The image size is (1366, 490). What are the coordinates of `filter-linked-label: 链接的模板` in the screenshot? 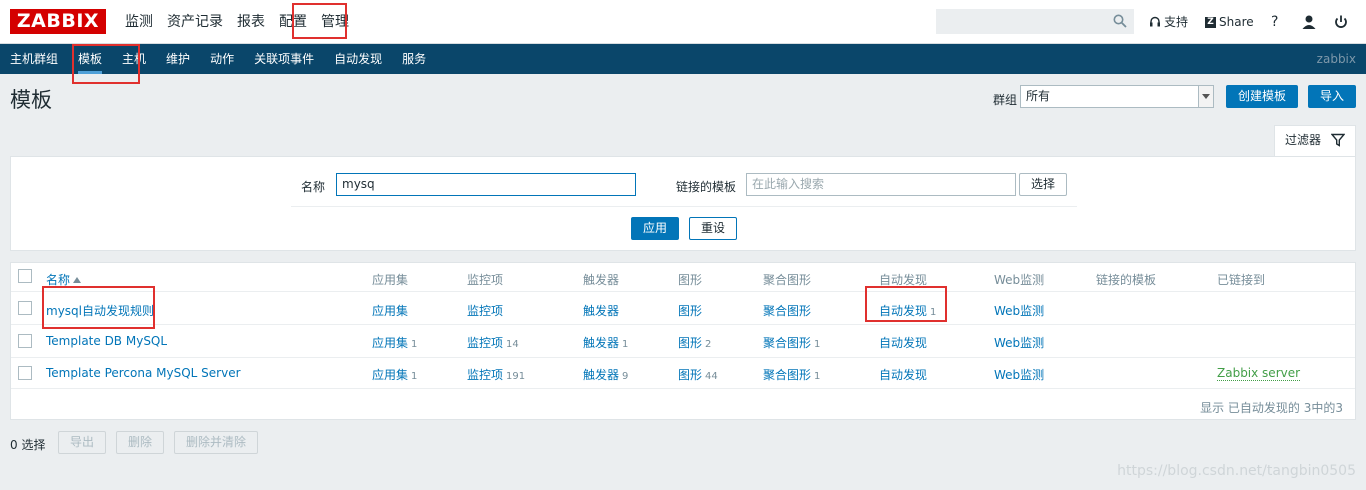 It's located at (706, 187).